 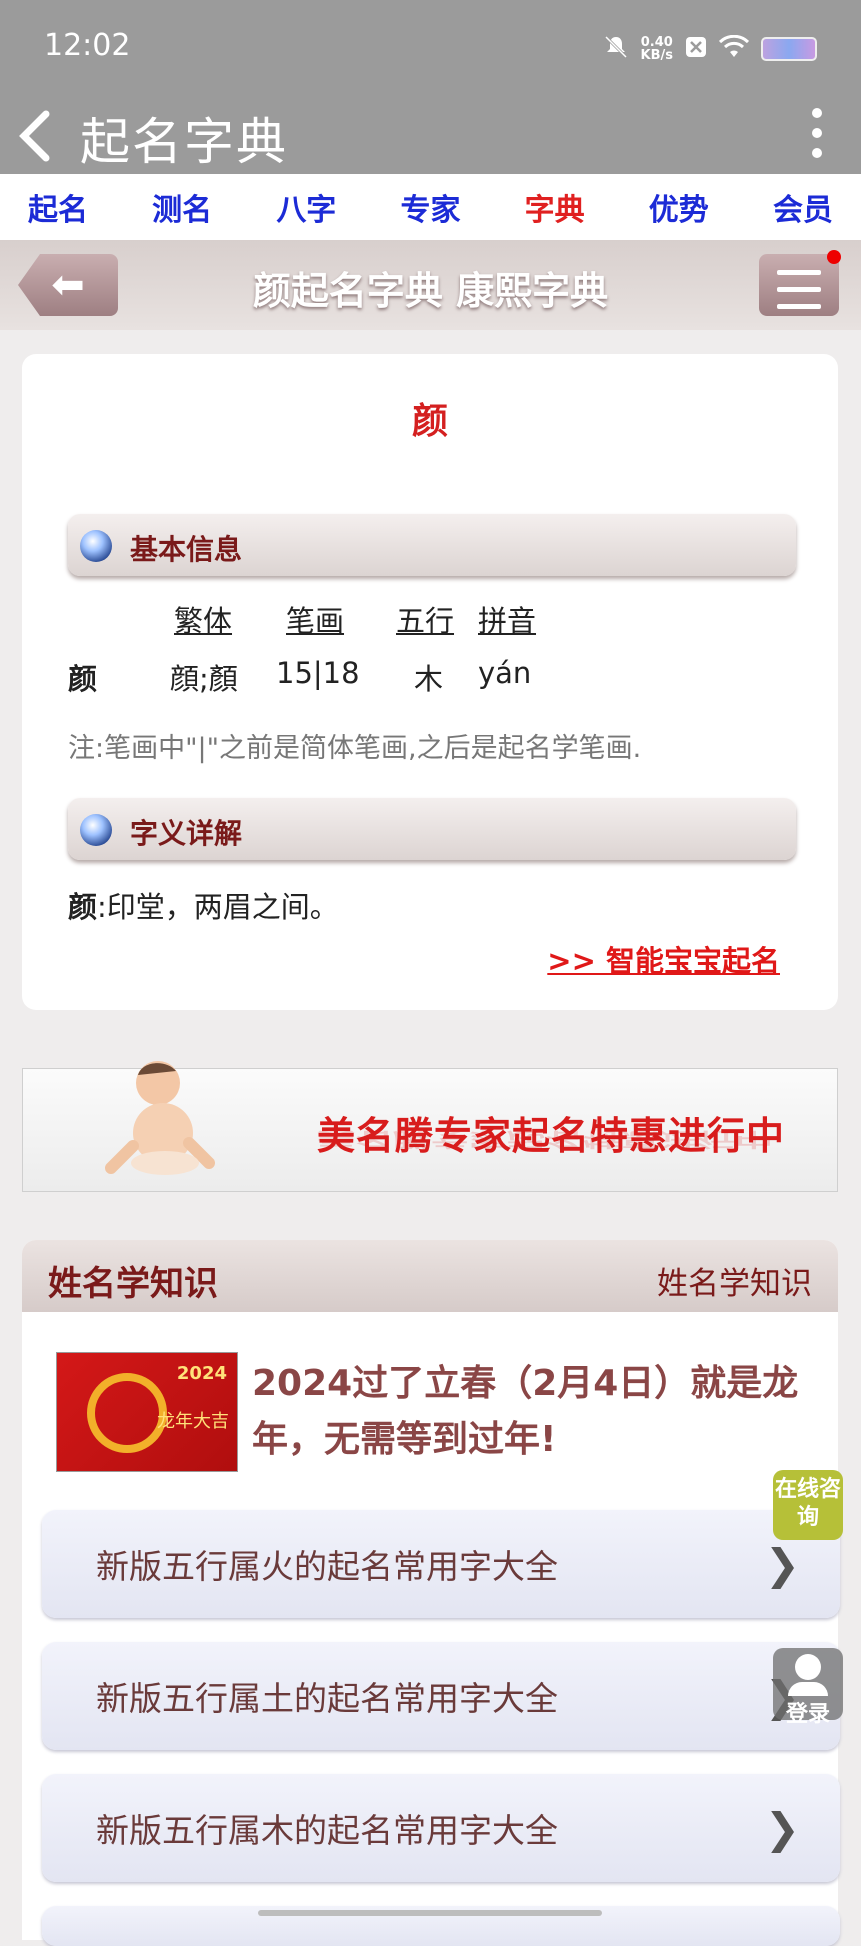 I want to click on page-title: 颜起名字典 康熙字典, so click(x=430, y=291).